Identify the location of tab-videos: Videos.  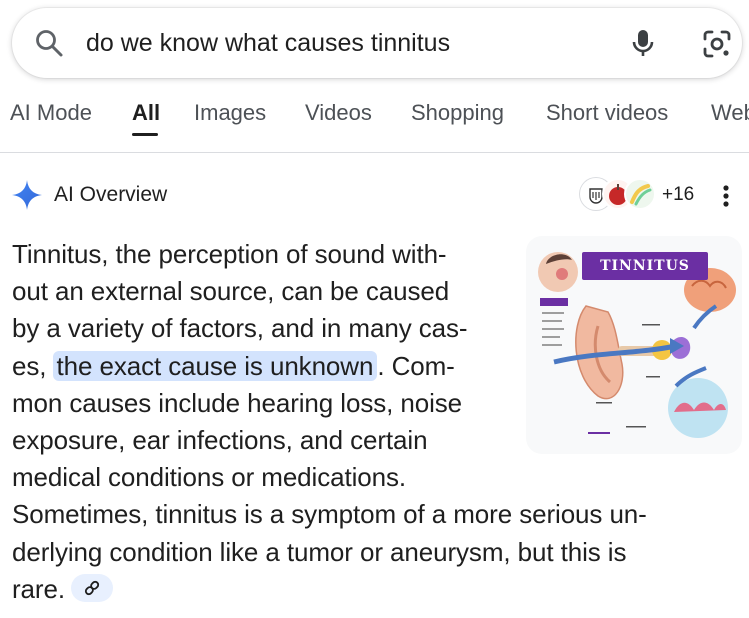
(338, 113).